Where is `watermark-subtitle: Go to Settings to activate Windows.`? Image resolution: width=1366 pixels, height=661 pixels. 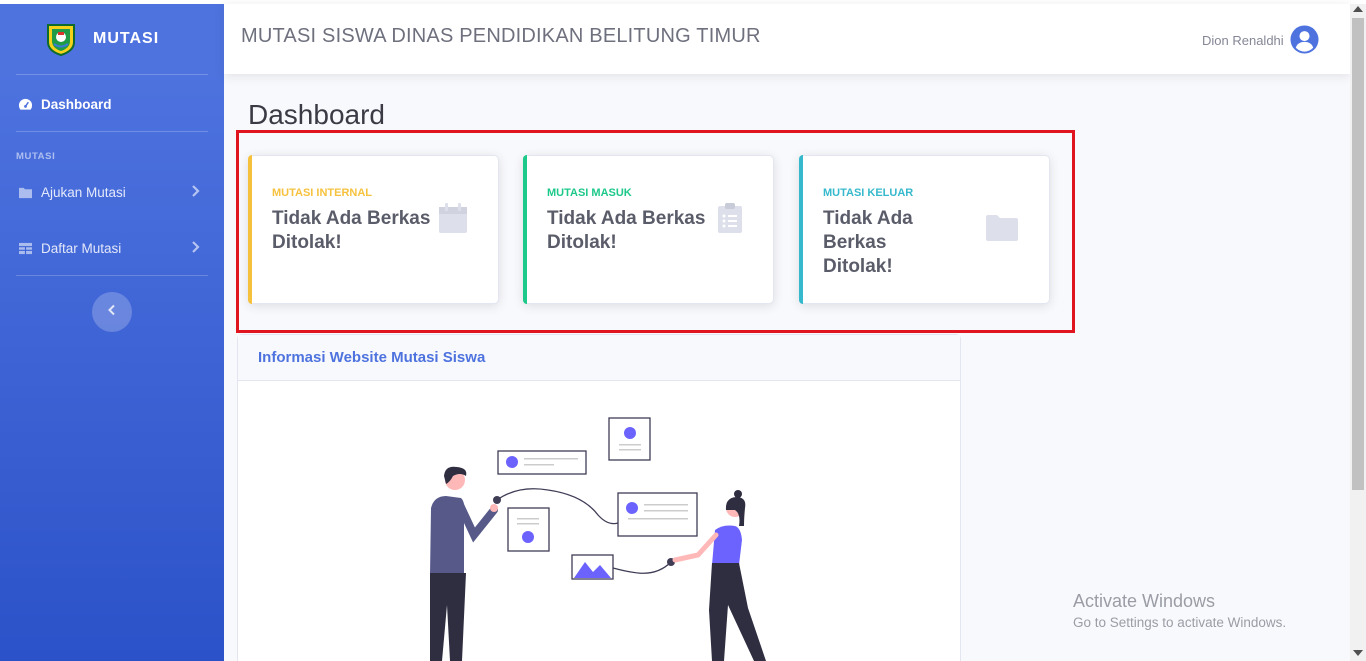
watermark-subtitle: Go to Settings to activate Windows. is located at coordinates (1180, 622).